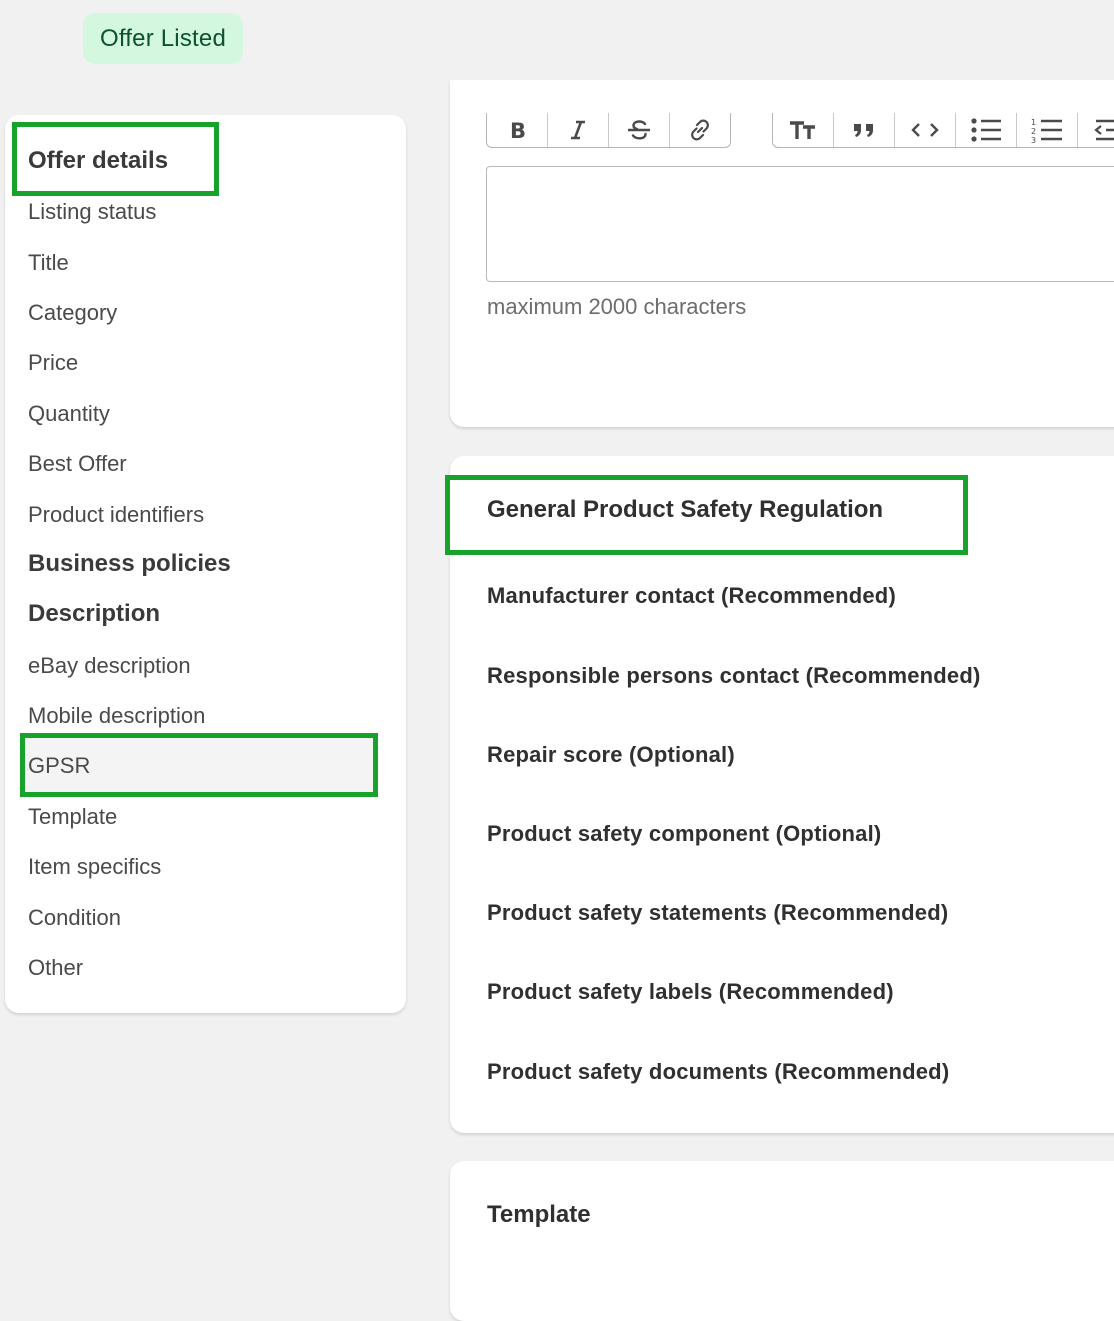 Image resolution: width=1114 pixels, height=1321 pixels. I want to click on product-safety-documents-field: Product safety documents (Recommended), so click(718, 1072).